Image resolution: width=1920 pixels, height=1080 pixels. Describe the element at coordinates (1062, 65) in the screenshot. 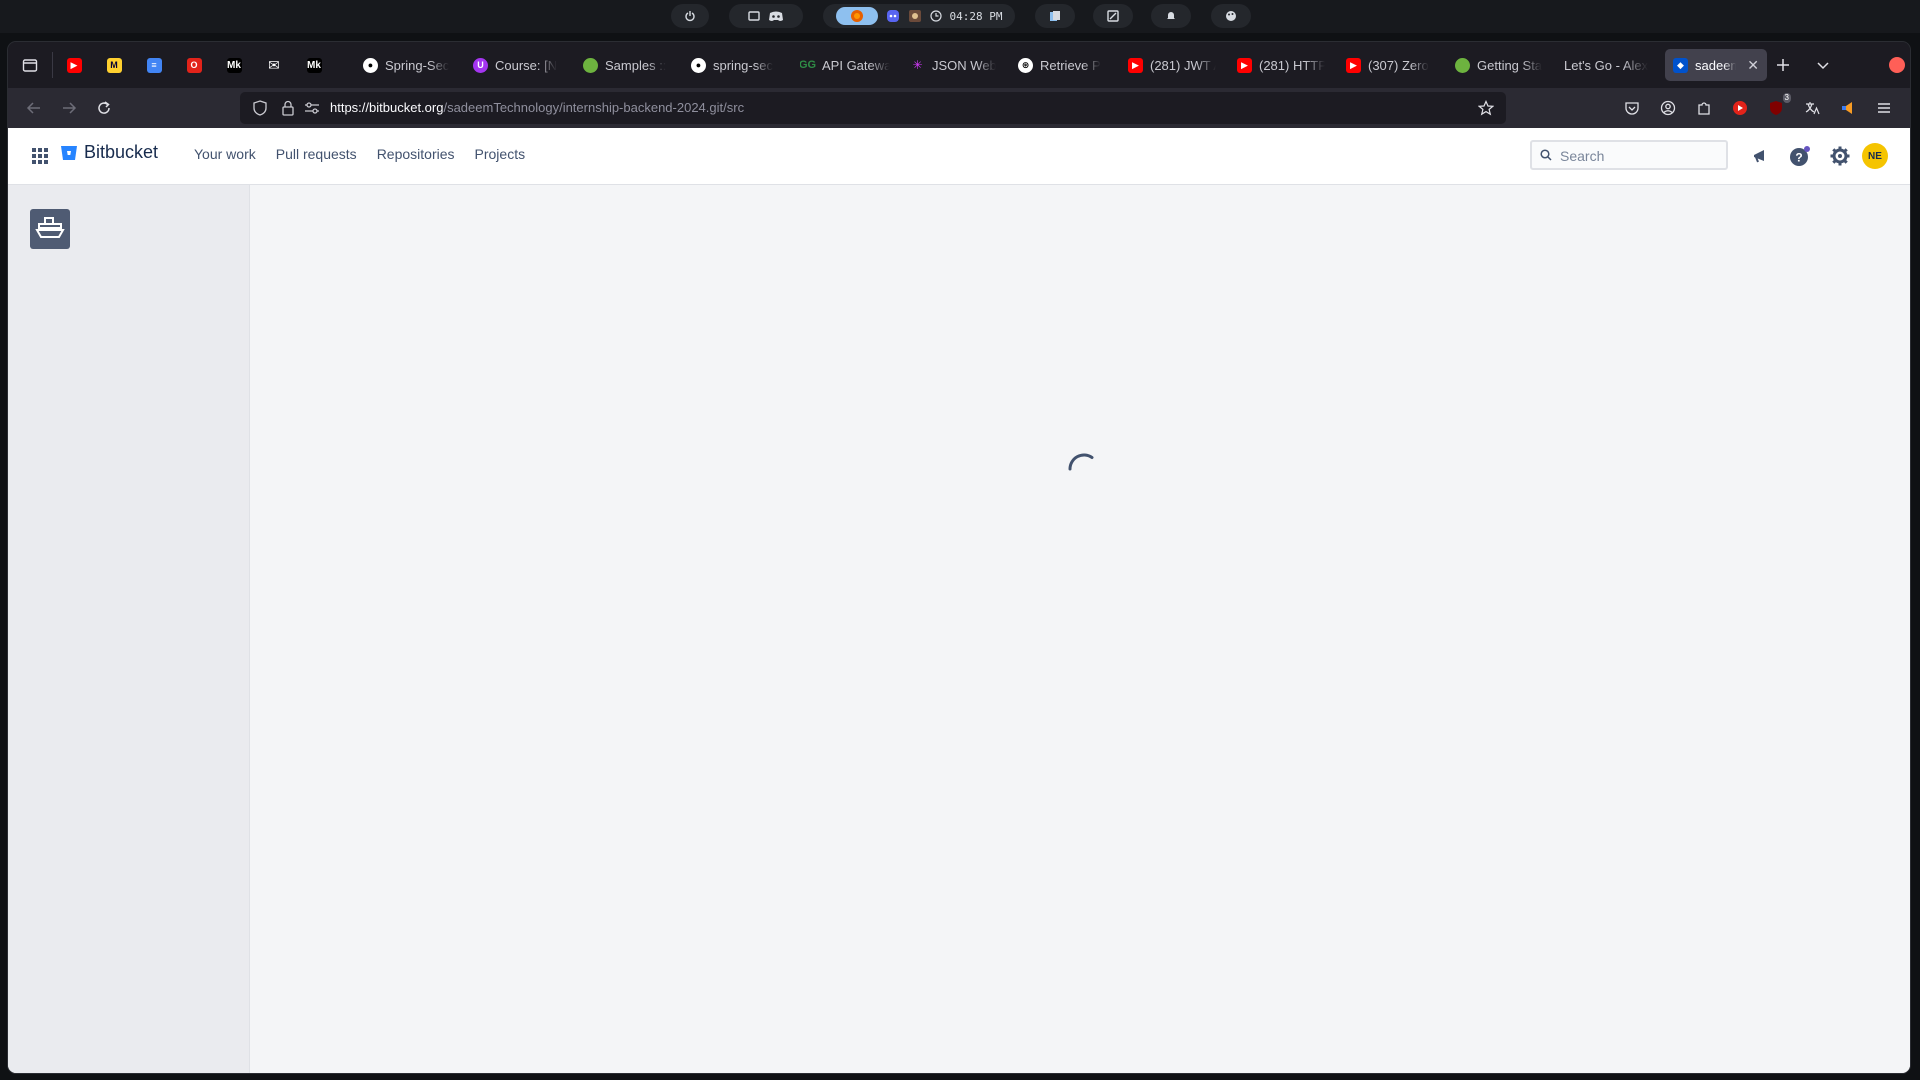

I see `tab: ⊛ Retrieve P` at that location.